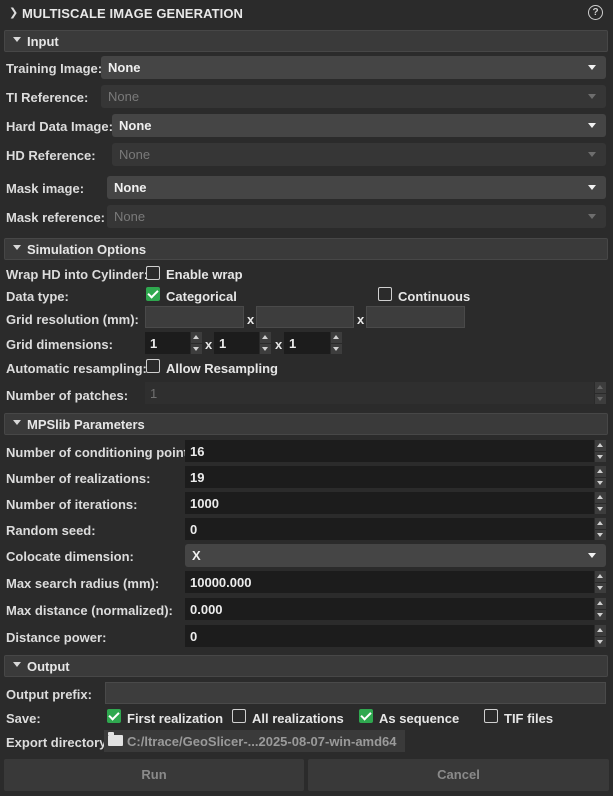  What do you see at coordinates (23, 718) in the screenshot?
I see `save-label: Save:` at bounding box center [23, 718].